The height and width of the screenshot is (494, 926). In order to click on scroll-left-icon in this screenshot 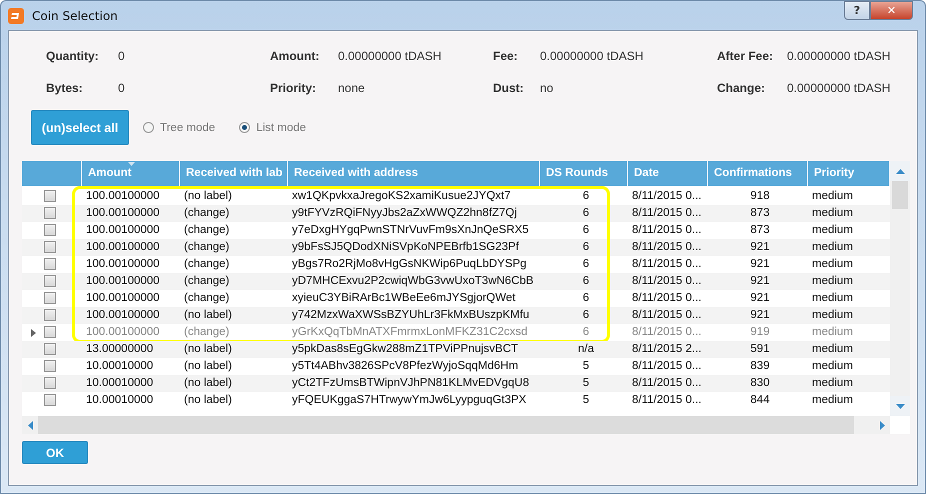, I will do `click(30, 425)`.